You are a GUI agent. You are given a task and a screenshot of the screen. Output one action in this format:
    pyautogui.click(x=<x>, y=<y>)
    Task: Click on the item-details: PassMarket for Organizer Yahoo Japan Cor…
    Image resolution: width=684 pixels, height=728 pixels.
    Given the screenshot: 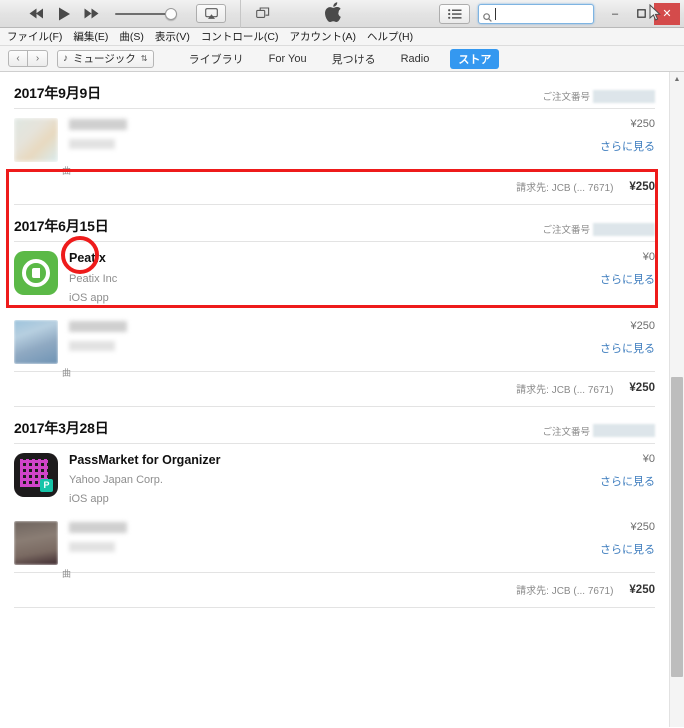 What is the action you would take?
    pyautogui.click(x=310, y=479)
    